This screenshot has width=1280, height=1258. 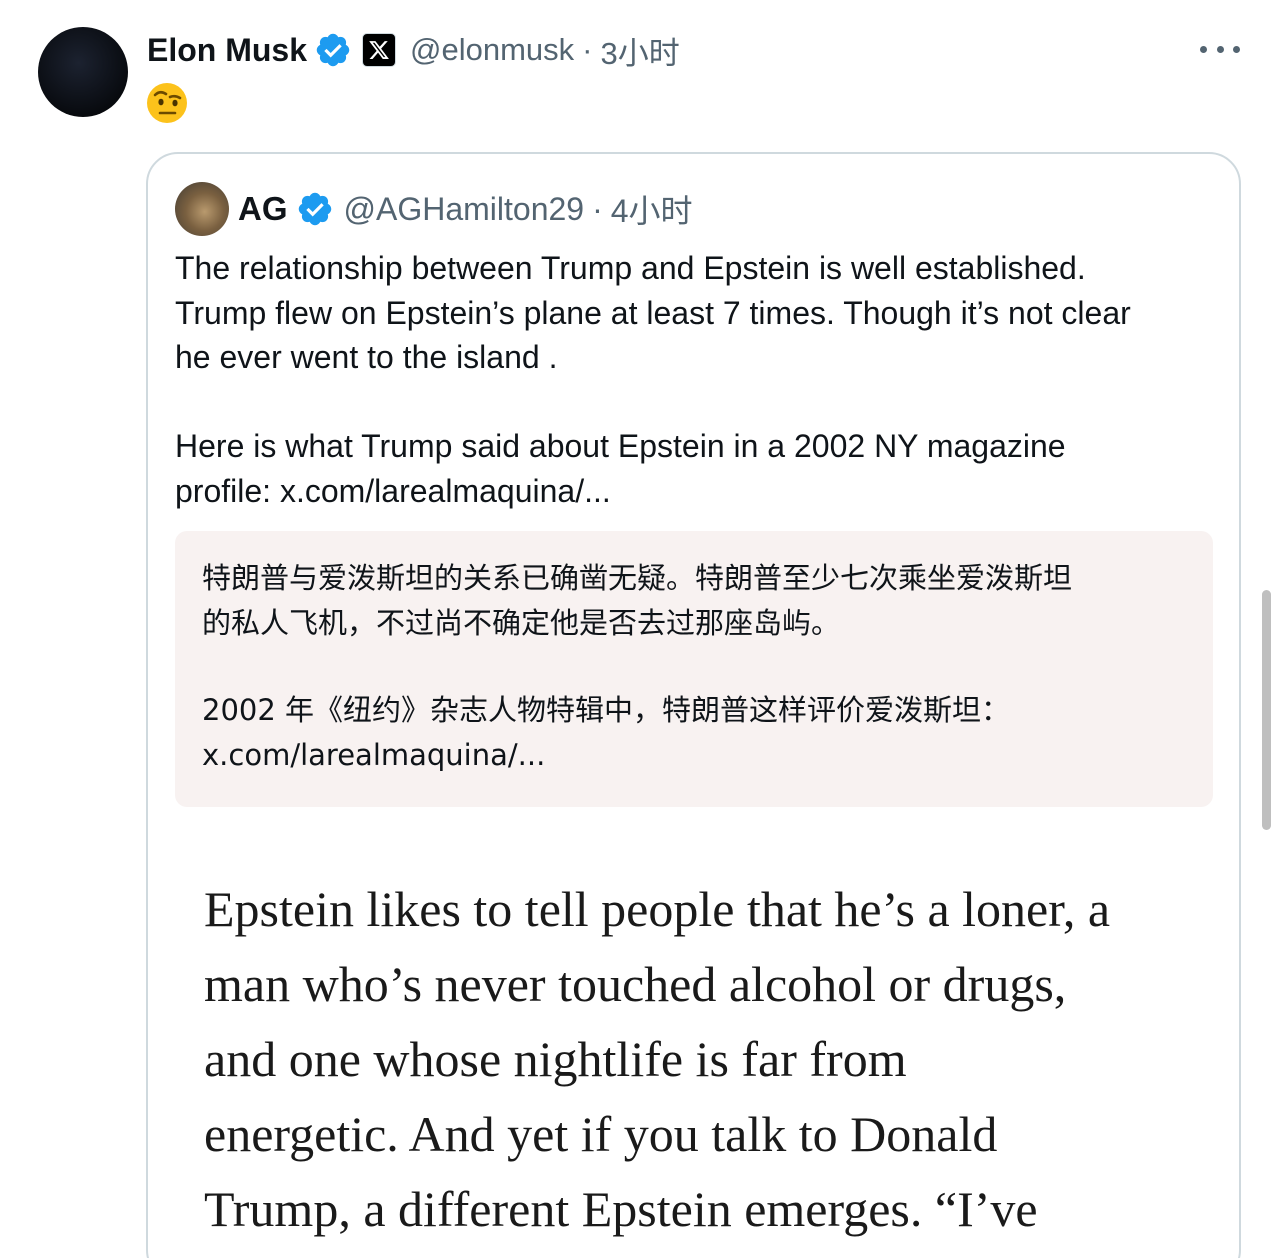 I want to click on tweet-header: Elon Musk @elonmusk · 3小时, so click(x=413, y=50).